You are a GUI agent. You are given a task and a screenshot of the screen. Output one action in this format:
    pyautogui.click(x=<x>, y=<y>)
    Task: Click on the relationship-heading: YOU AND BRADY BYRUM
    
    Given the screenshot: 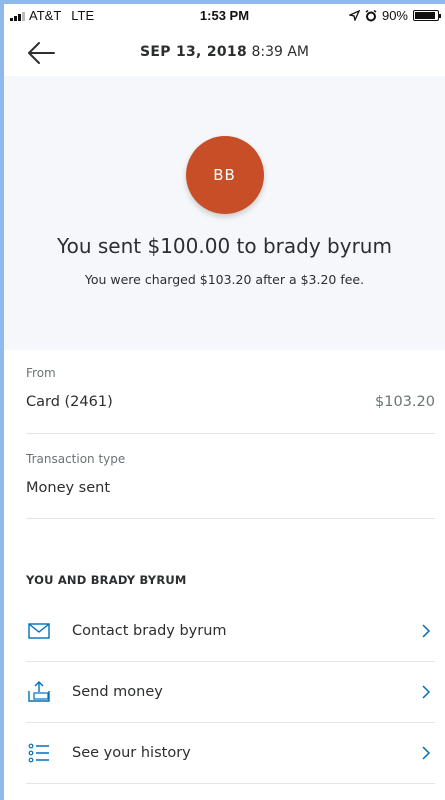 What is the action you would take?
    pyautogui.click(x=106, y=580)
    